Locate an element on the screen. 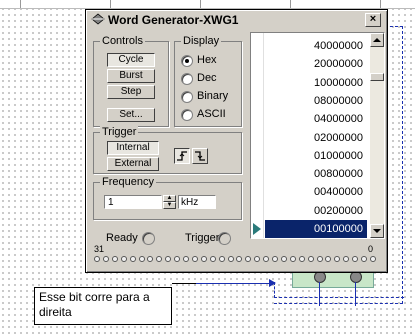  word-row: 00800000 is located at coordinates (316, 174).